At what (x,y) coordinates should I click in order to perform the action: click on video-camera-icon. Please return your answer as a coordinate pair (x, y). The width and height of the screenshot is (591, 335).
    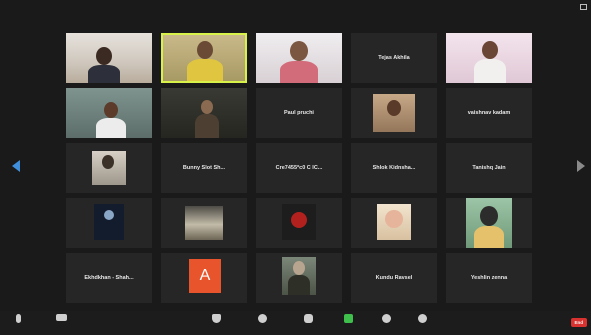
    Looking at the image, I should click on (61, 317).